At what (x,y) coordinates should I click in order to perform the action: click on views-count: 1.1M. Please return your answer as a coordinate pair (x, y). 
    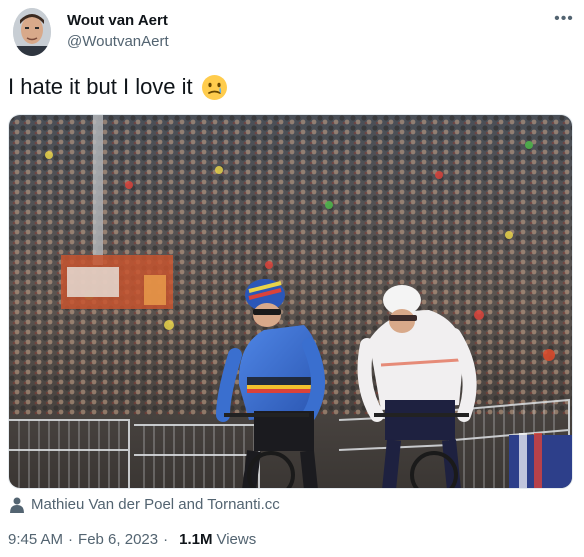
    Looking at the image, I should click on (196, 539).